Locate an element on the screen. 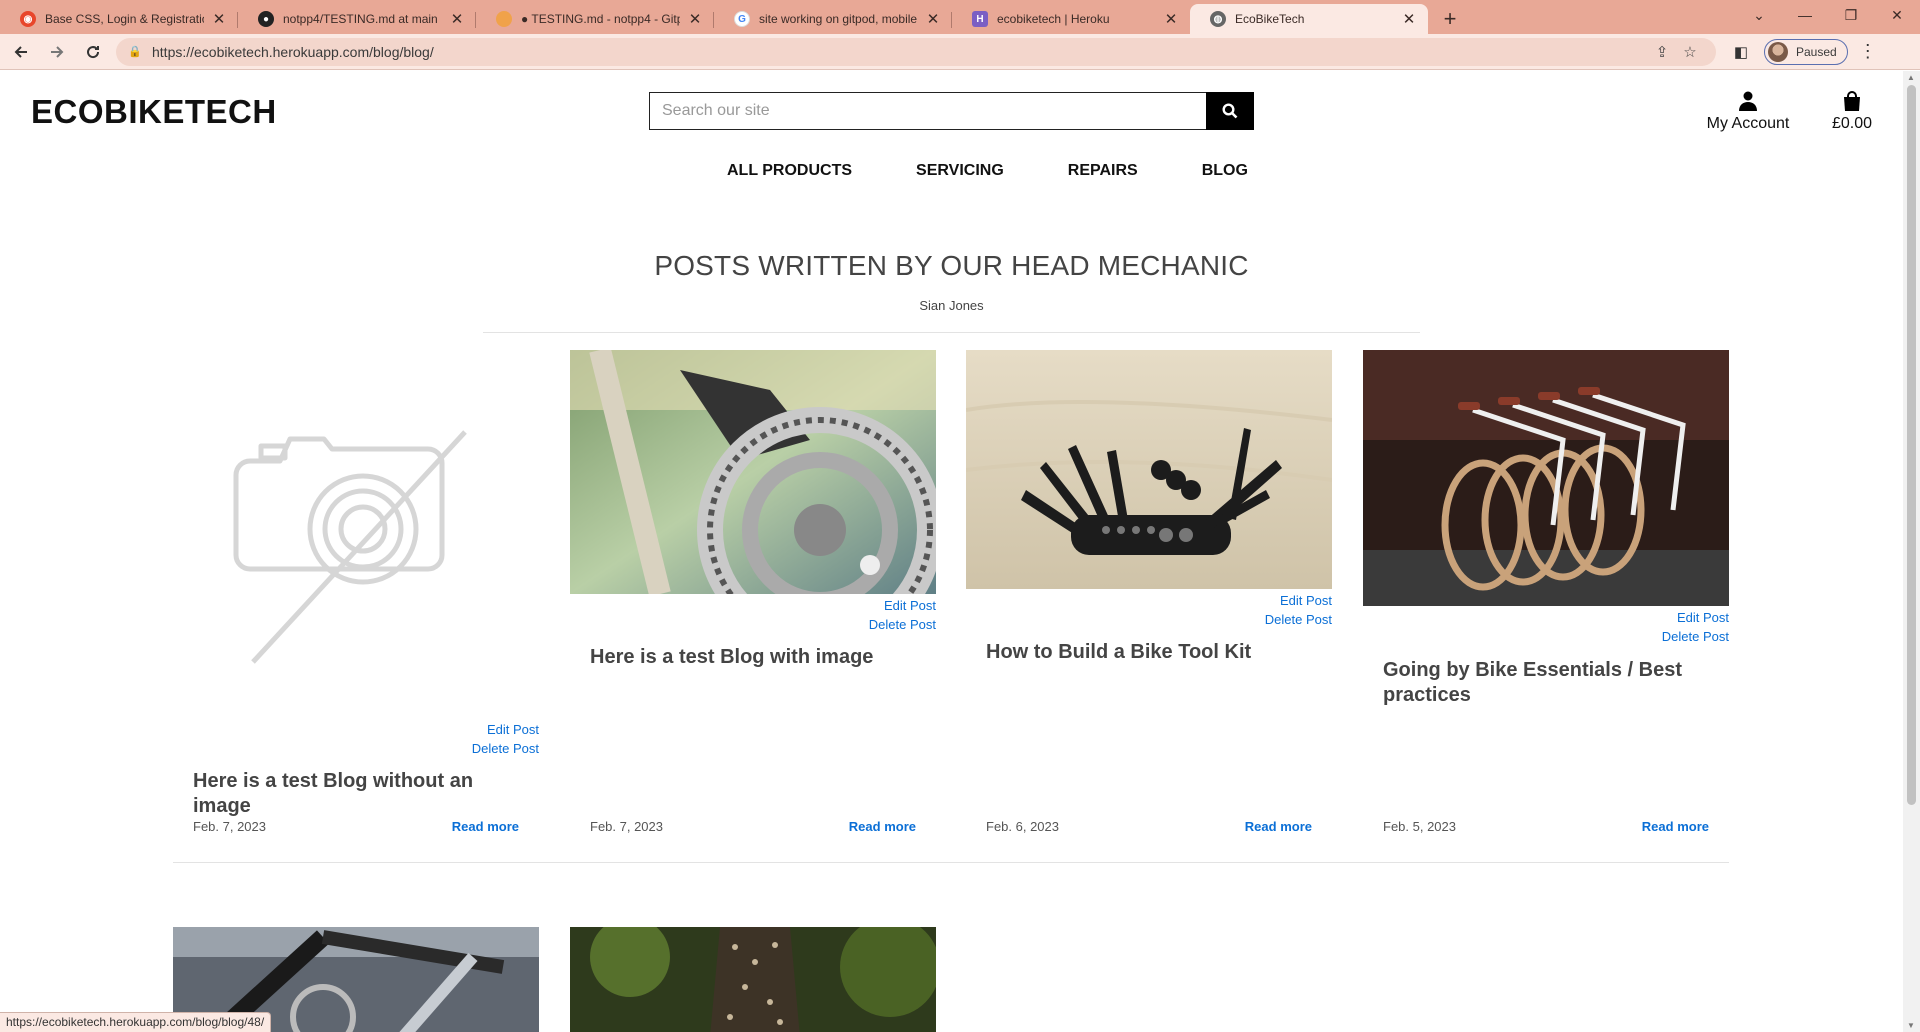  main-navigation: ALL PRODUCTS SERVICING REPAIRS BLOG is located at coordinates (987, 171).